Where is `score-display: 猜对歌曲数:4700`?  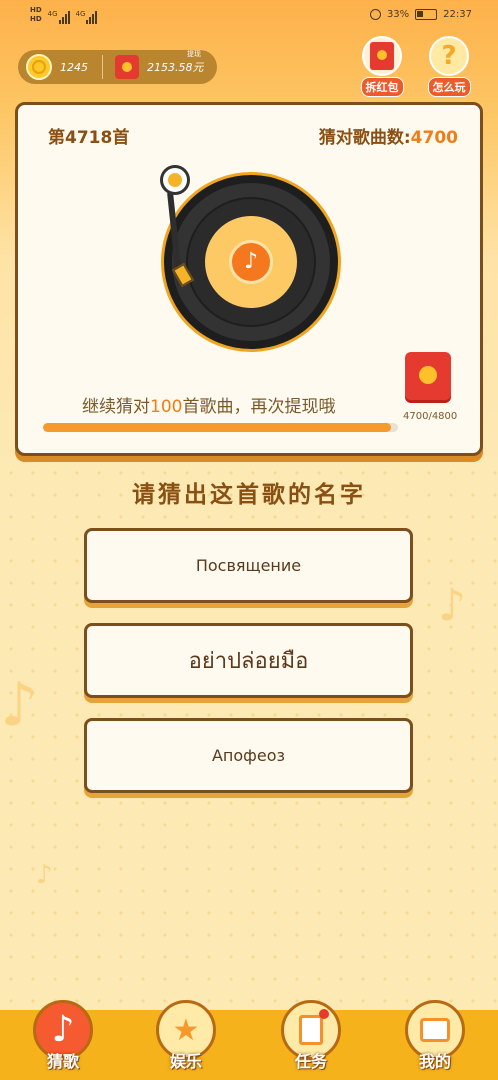
score-display: 猜对歌曲数:4700 is located at coordinates (388, 135).